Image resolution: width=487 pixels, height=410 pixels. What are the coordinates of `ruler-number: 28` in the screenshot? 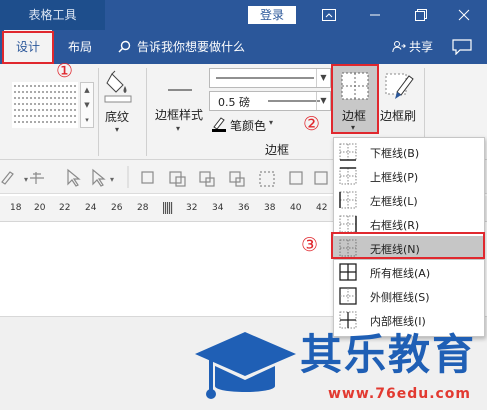 It's located at (143, 208).